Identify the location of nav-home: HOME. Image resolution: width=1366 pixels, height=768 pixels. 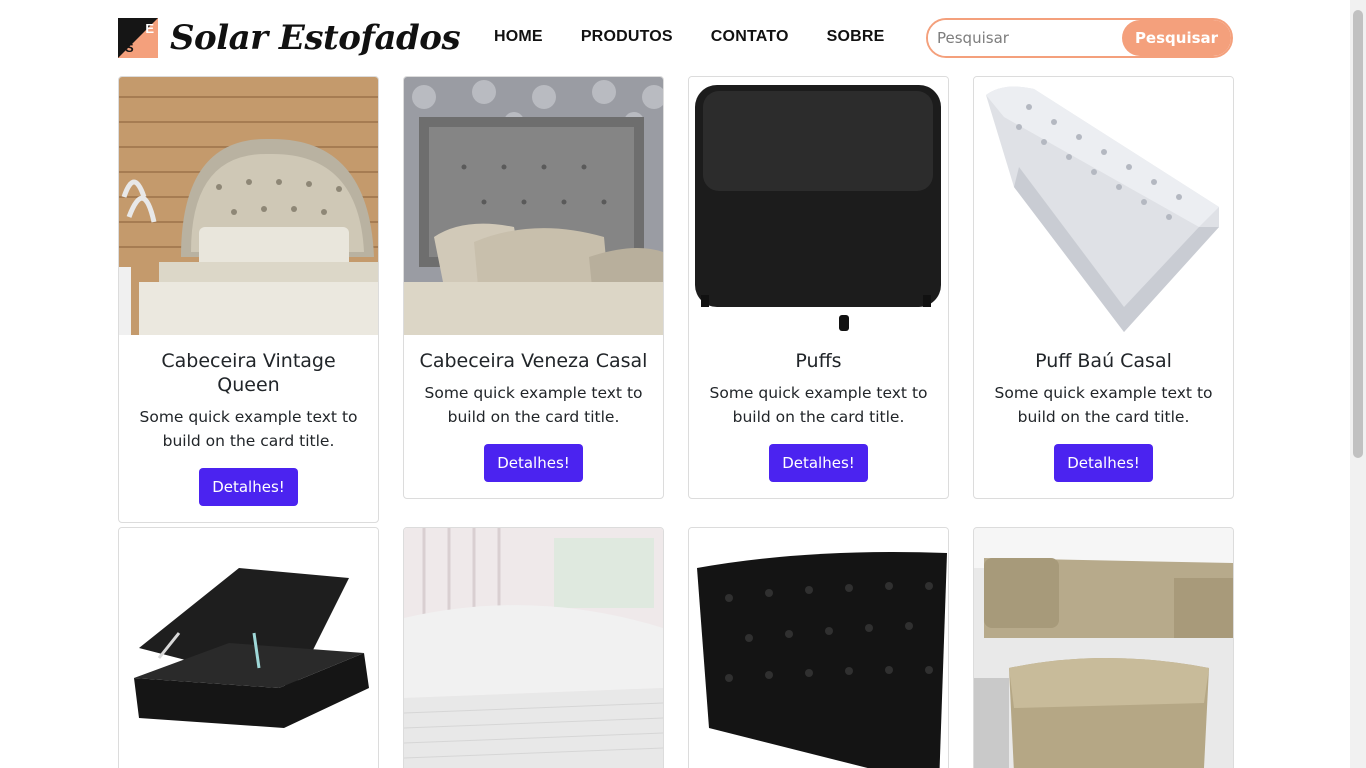
(518, 37).